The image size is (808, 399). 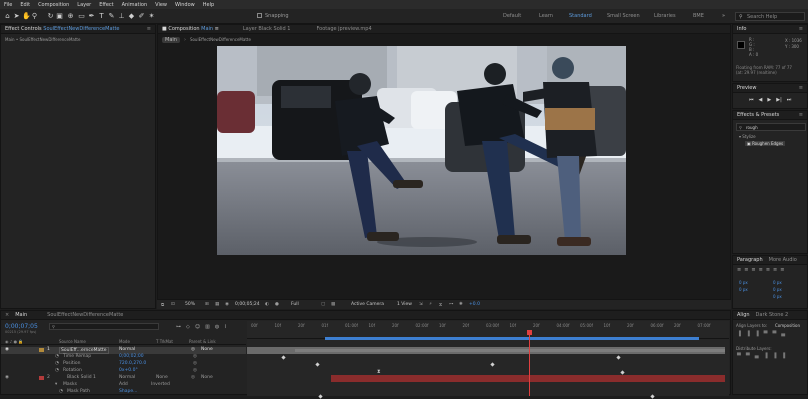 I want to click on menu-animation: Animation, so click(x=135, y=5).